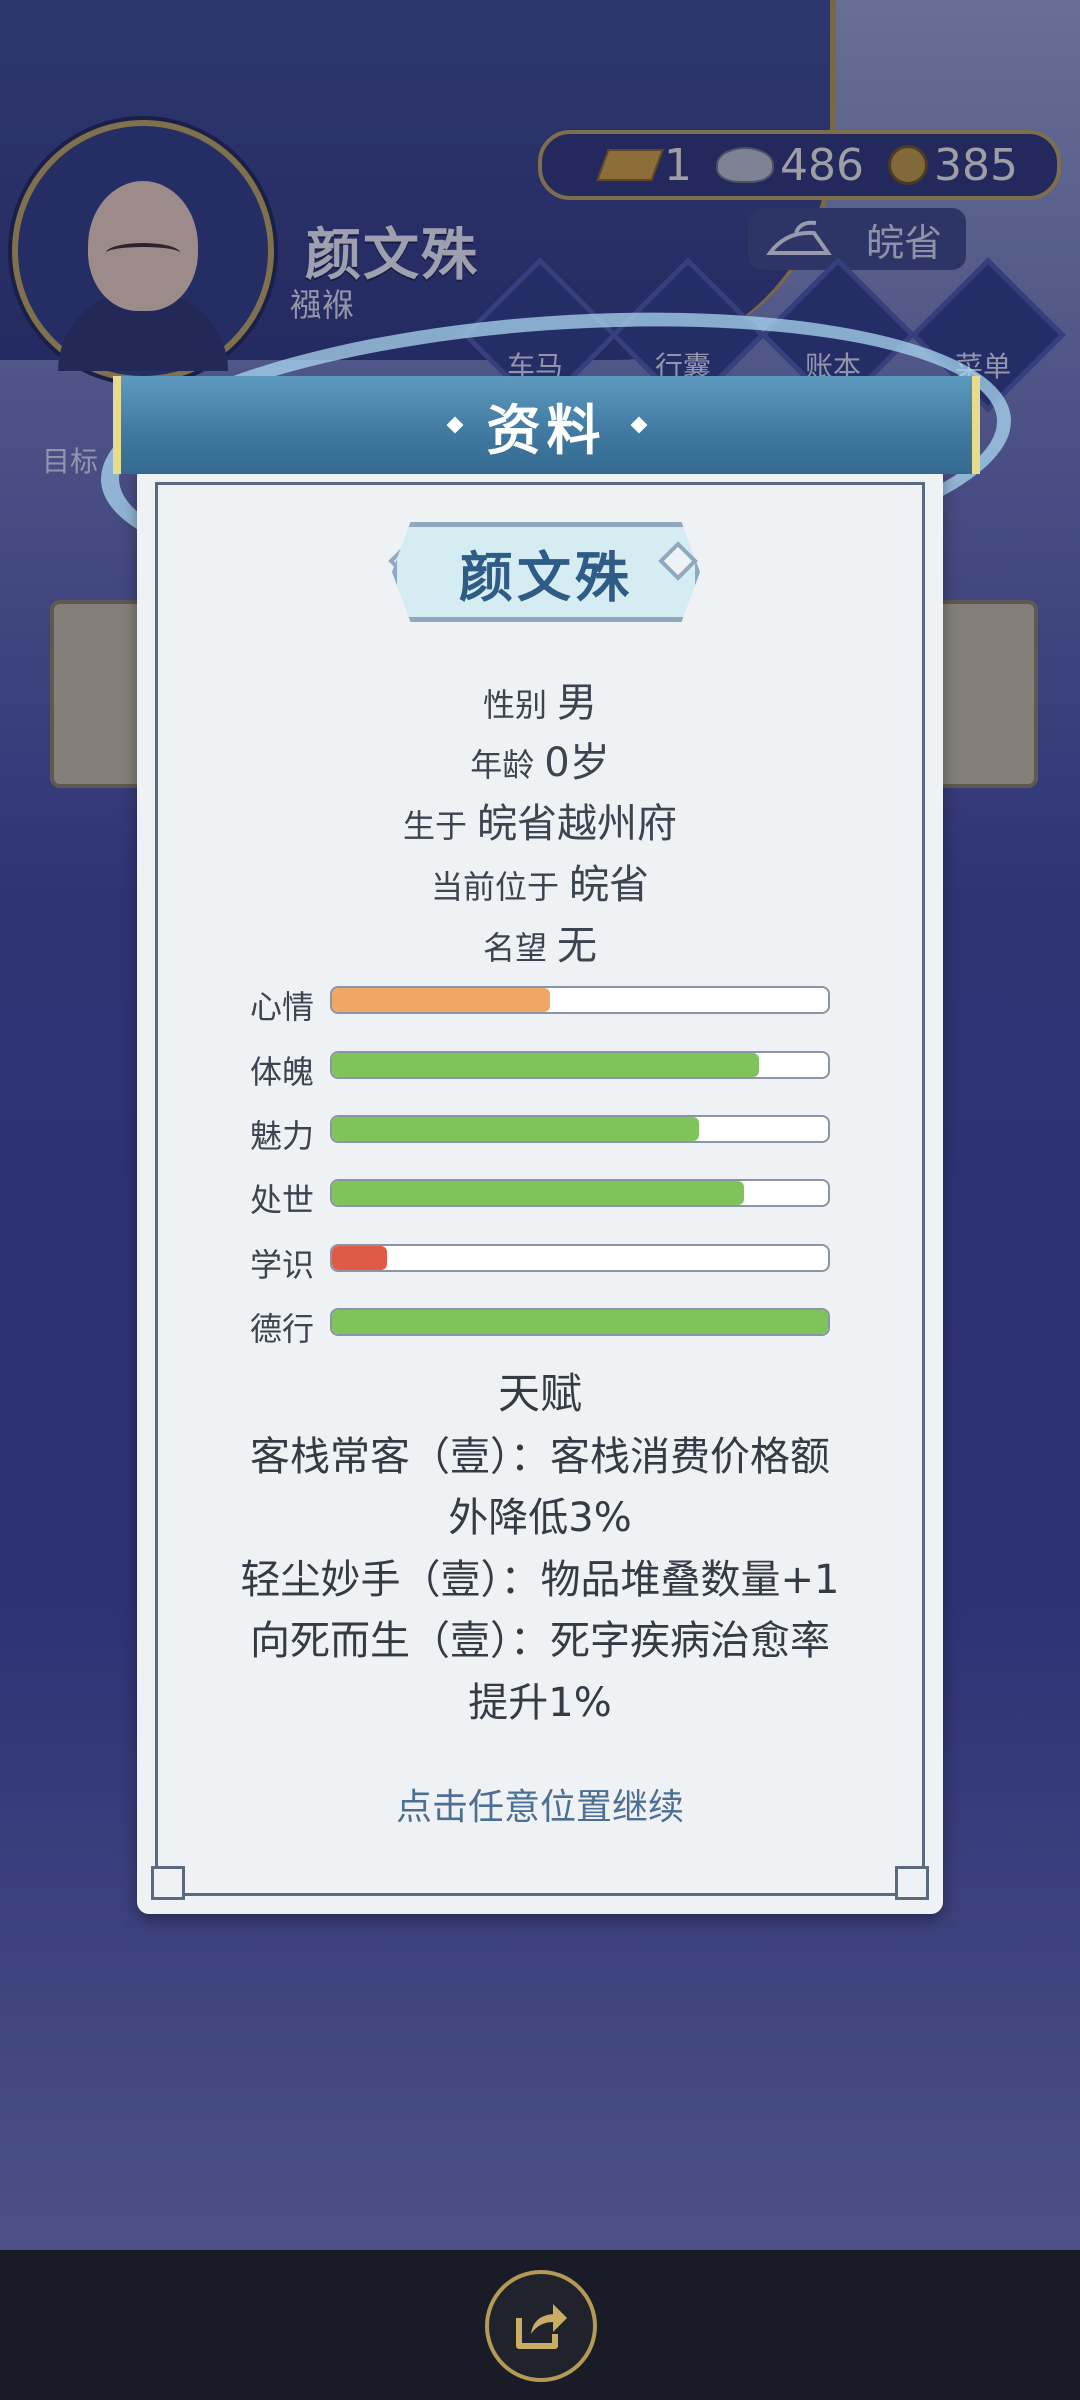 This screenshot has width=1080, height=2400. Describe the element at coordinates (454, 425) in the screenshot. I see `title-diamond-left-icon` at that location.